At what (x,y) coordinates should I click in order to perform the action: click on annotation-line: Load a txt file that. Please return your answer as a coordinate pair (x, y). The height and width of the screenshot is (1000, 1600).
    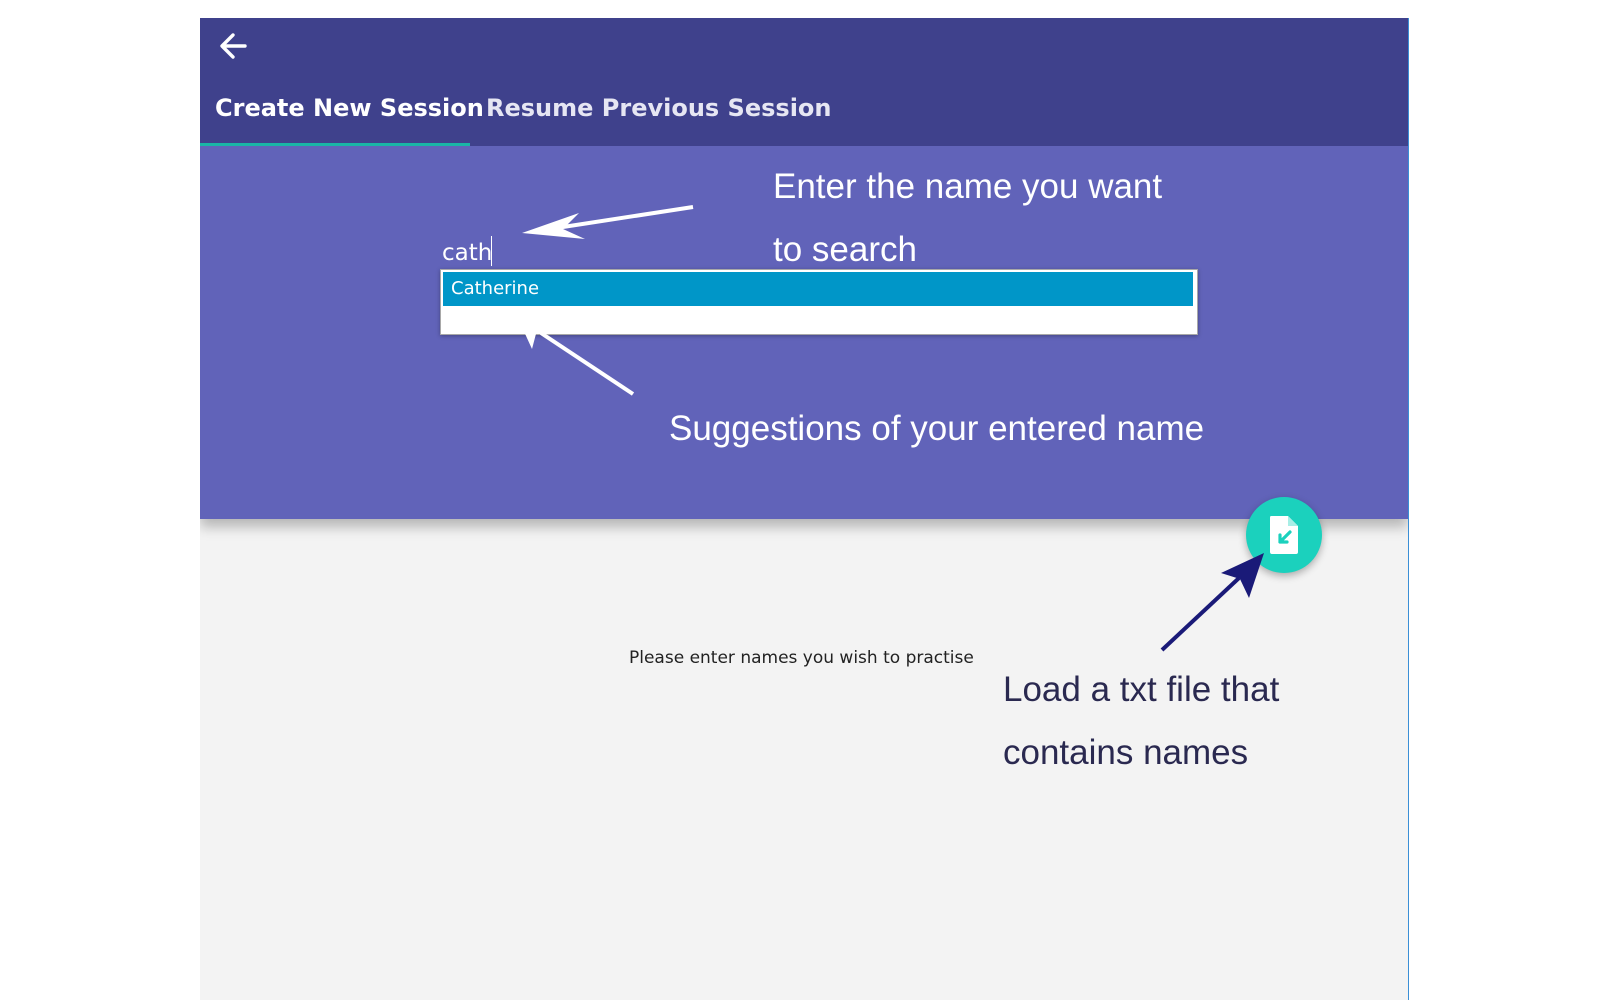
    Looking at the image, I should click on (1141, 689).